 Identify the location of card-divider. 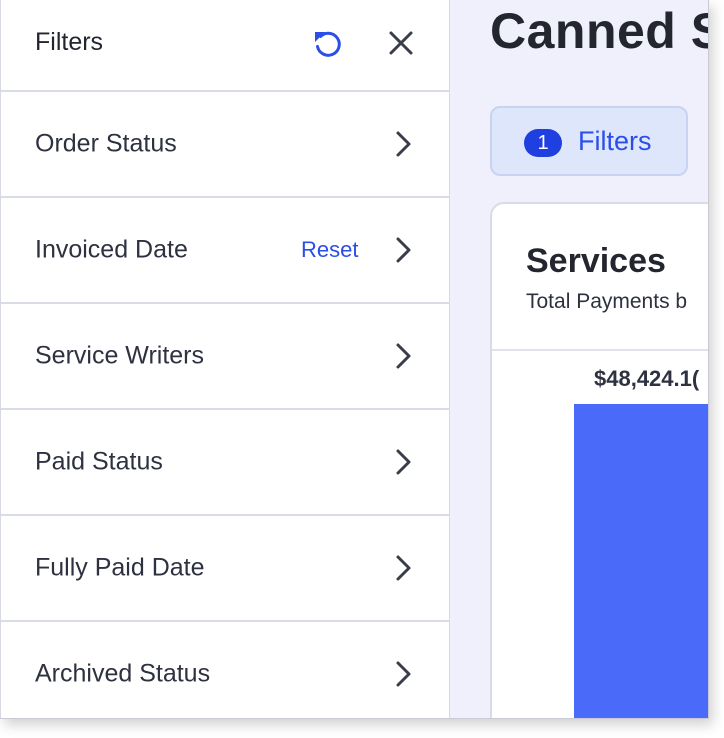
(600, 350).